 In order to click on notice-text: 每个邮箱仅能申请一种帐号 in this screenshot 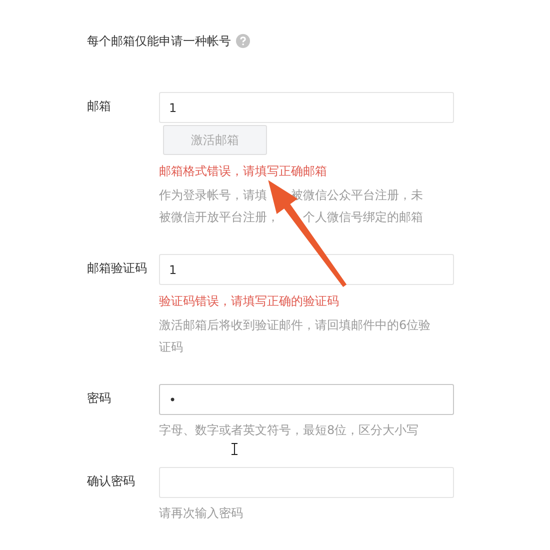, I will do `click(159, 41)`.